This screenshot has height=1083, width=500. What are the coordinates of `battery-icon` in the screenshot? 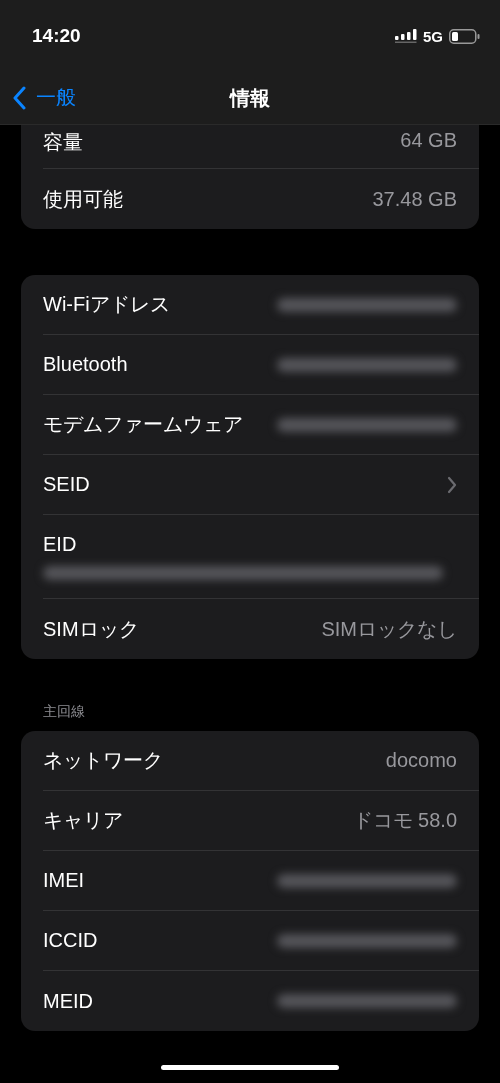 It's located at (464, 36).